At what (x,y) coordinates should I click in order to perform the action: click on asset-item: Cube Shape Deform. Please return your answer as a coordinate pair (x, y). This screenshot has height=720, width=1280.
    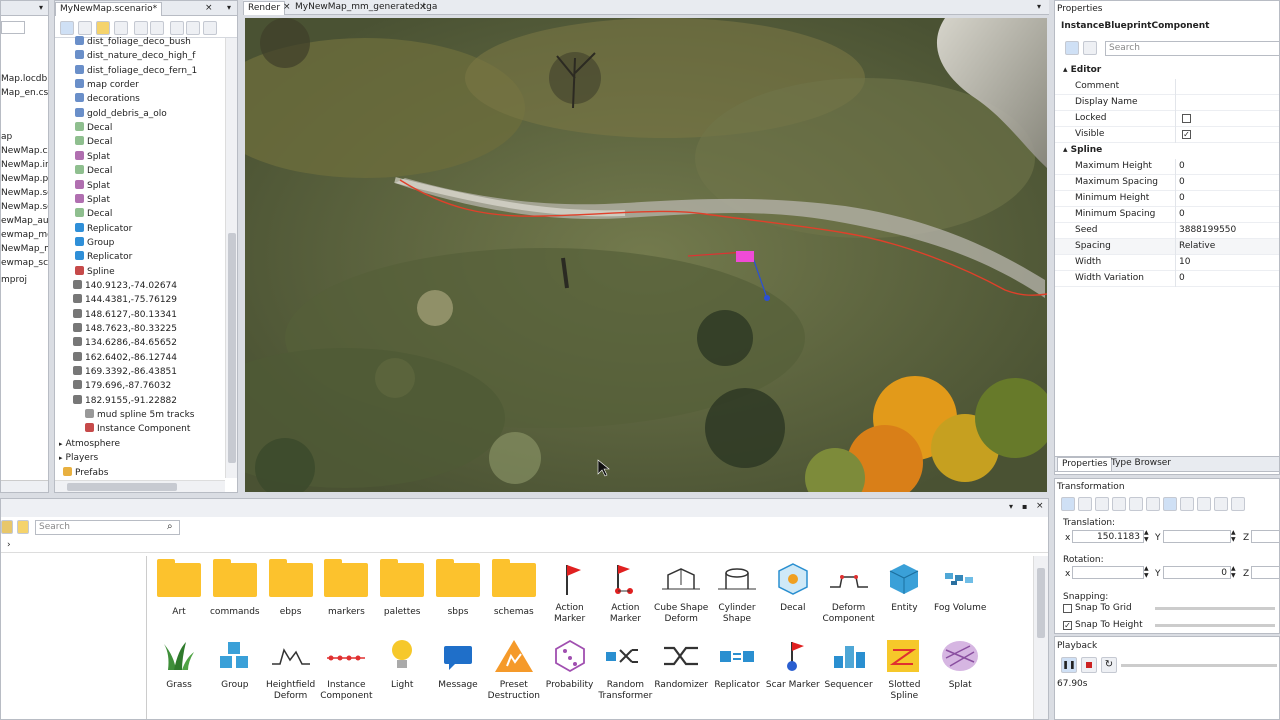
    Looking at the image, I should click on (681, 592).